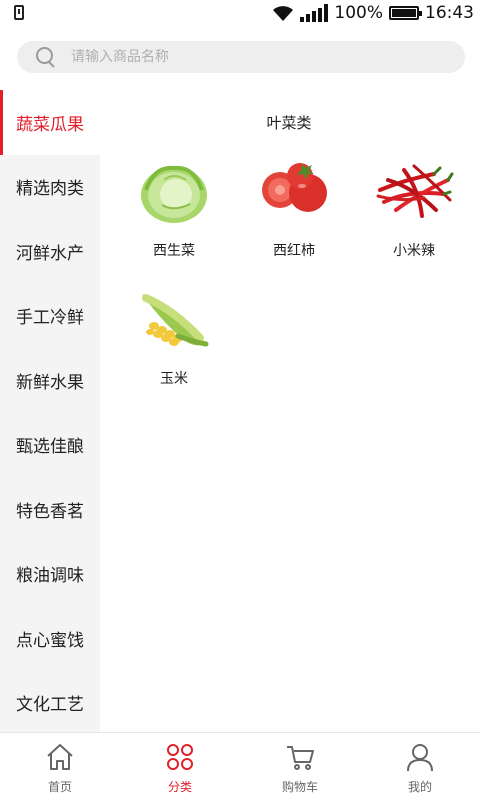 This screenshot has height=800, width=480. I want to click on sidebar-item-label: 蔬菜瓜果, so click(50, 124).